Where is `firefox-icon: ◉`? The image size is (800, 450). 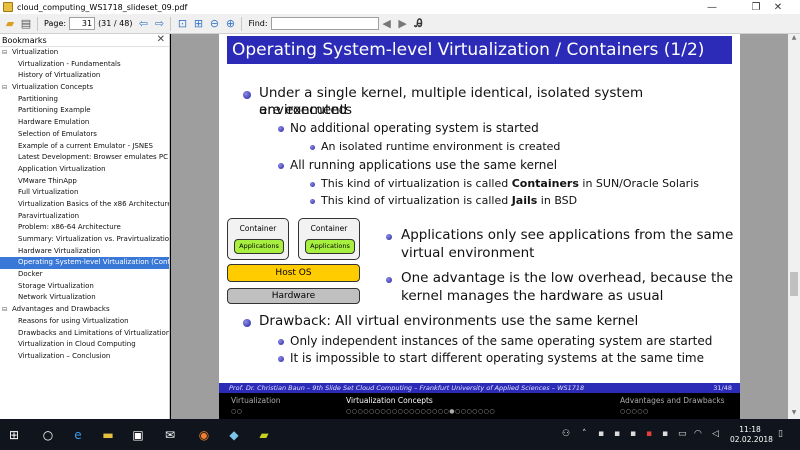 firefox-icon: ◉ is located at coordinates (204, 435).